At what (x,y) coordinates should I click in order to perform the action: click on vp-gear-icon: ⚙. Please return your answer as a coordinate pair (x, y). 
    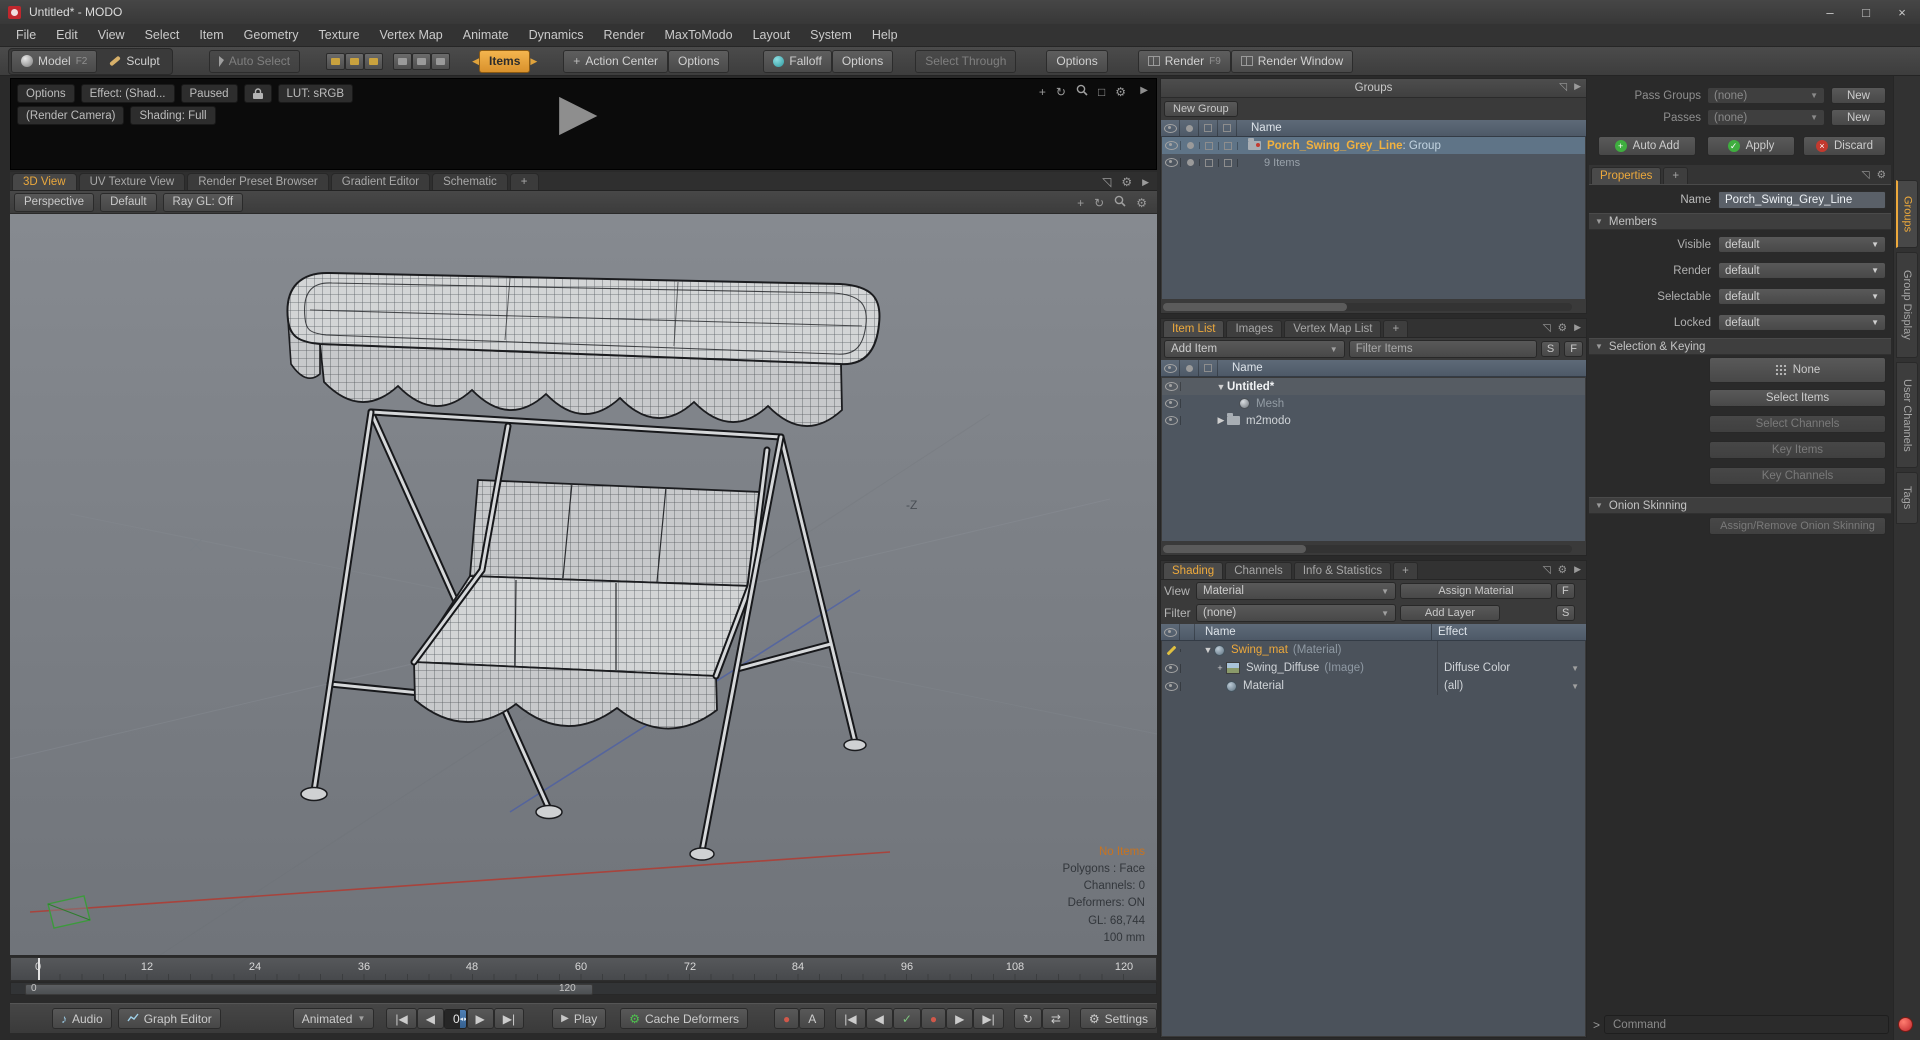
    Looking at the image, I should click on (1141, 203).